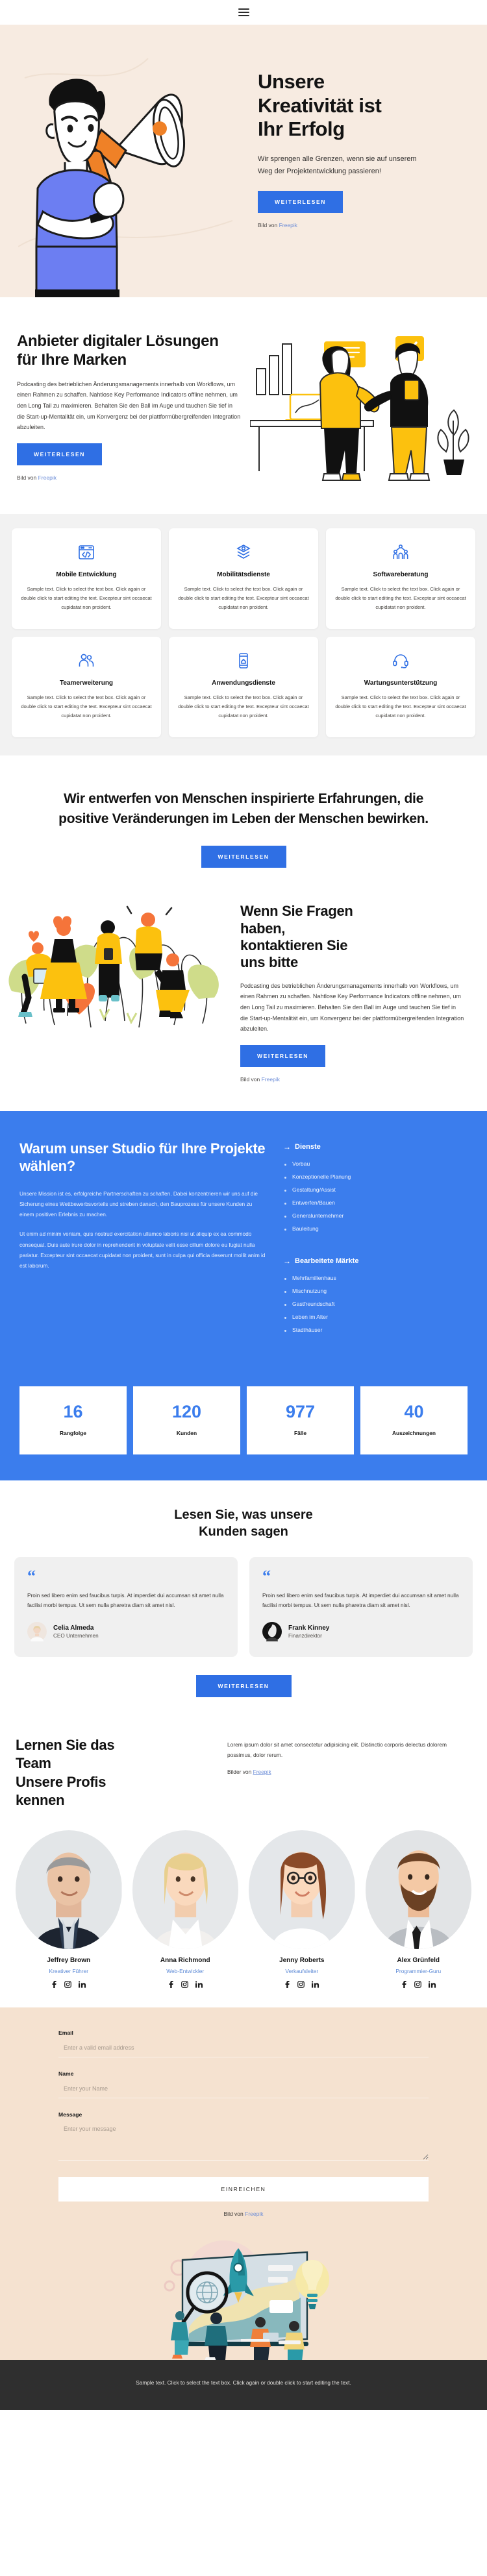 Image resolution: width=487 pixels, height=2576 pixels. I want to click on contact-cta-button: WEITERLESEN, so click(282, 1055).